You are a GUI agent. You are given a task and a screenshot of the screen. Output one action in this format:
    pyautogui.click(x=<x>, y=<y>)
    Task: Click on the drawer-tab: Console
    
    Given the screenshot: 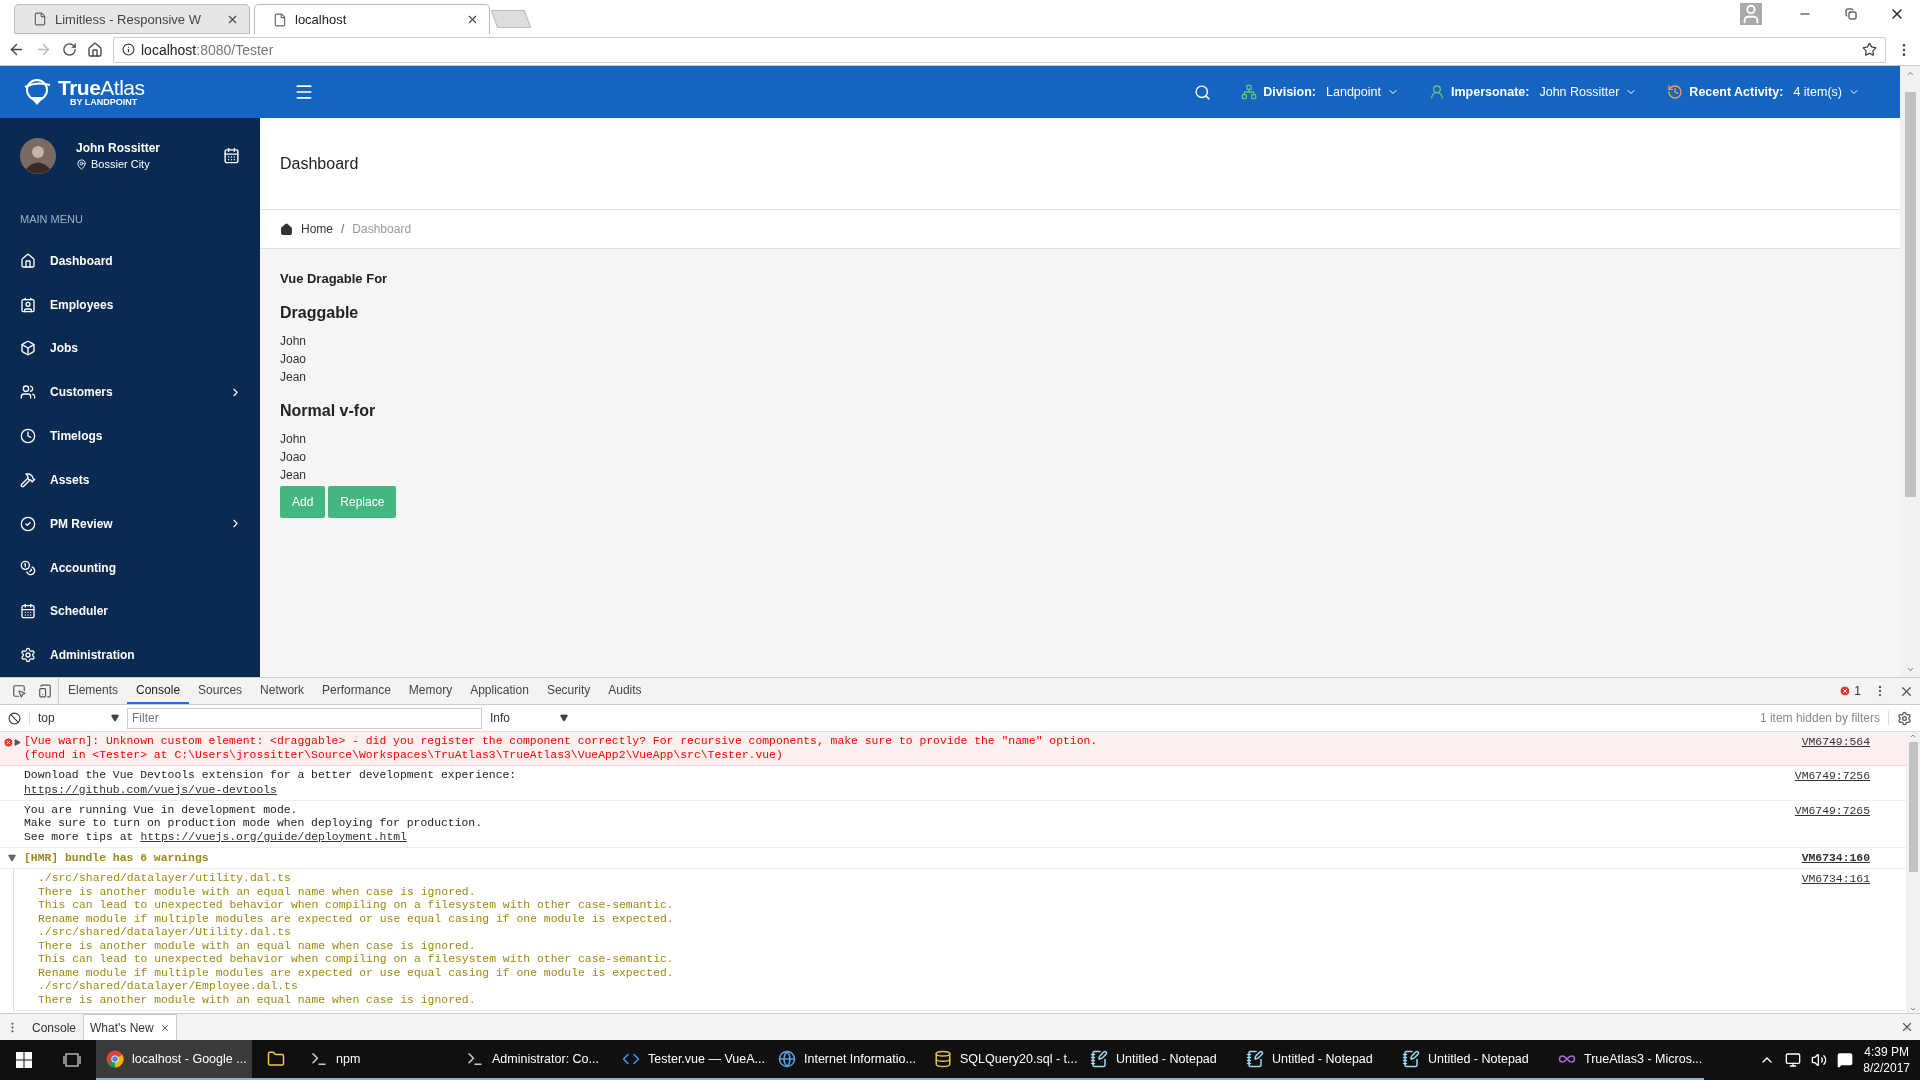 What is the action you would take?
    pyautogui.click(x=54, y=1027)
    